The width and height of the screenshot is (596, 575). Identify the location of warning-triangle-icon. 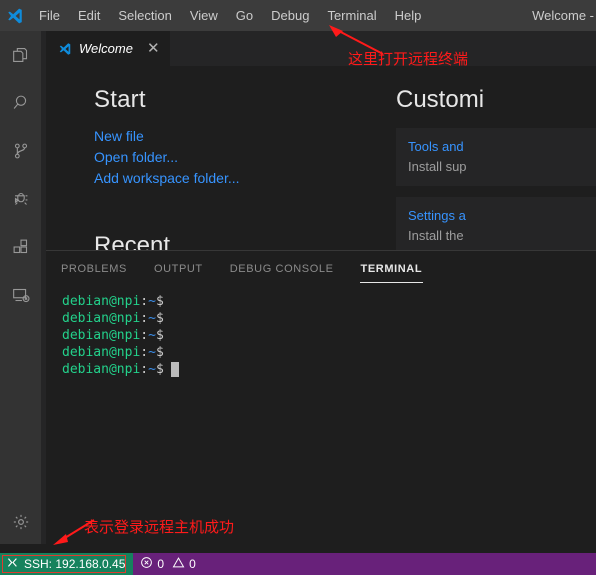
(178, 564).